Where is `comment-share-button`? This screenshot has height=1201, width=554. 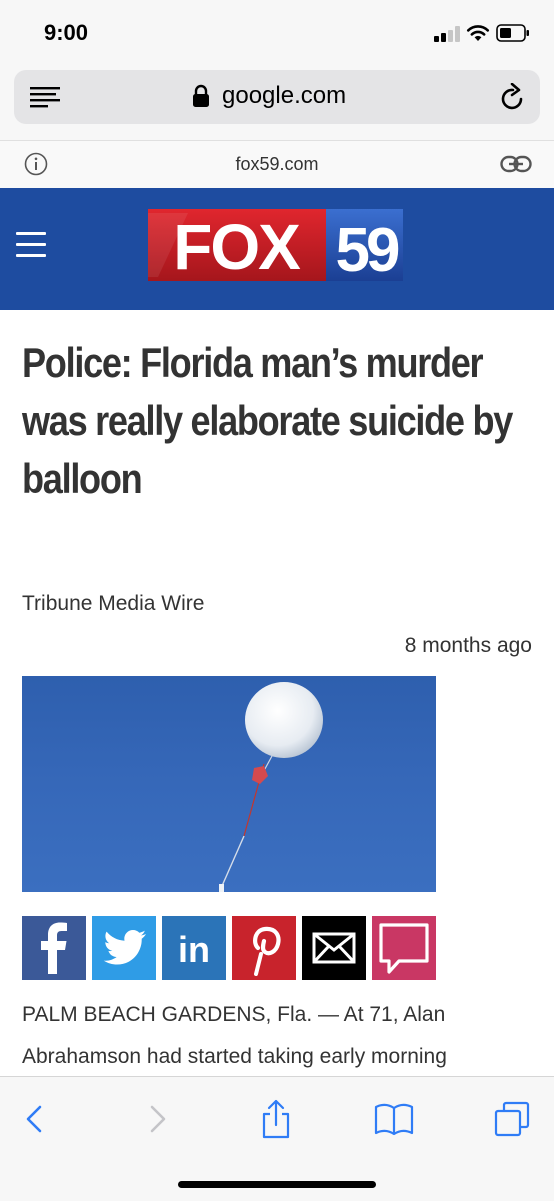 comment-share-button is located at coordinates (404, 948).